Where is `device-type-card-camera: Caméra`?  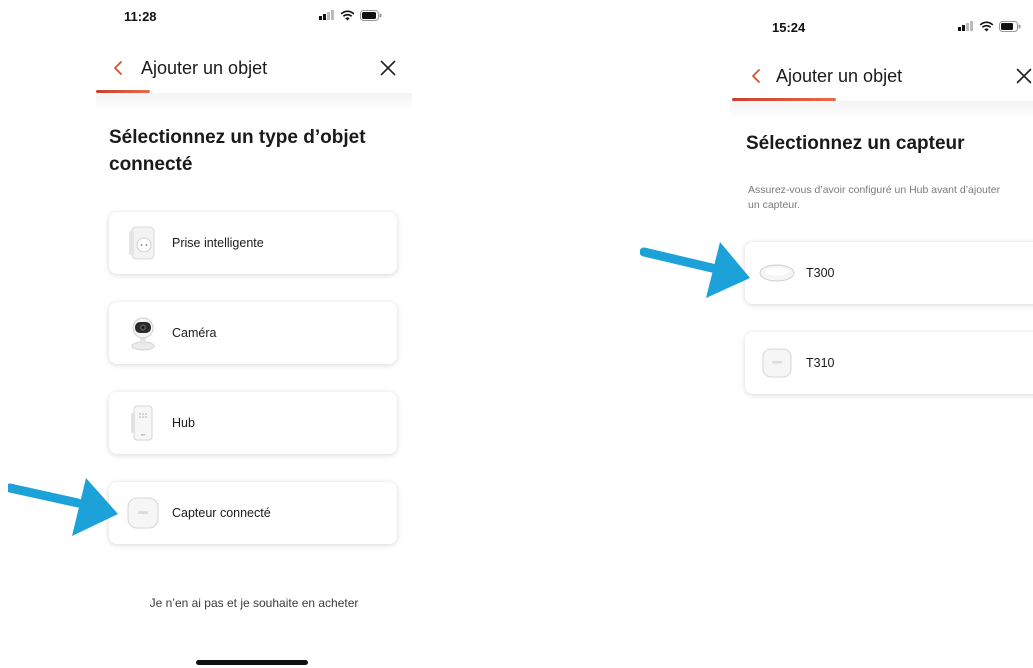 device-type-card-camera: Caméra is located at coordinates (253, 333).